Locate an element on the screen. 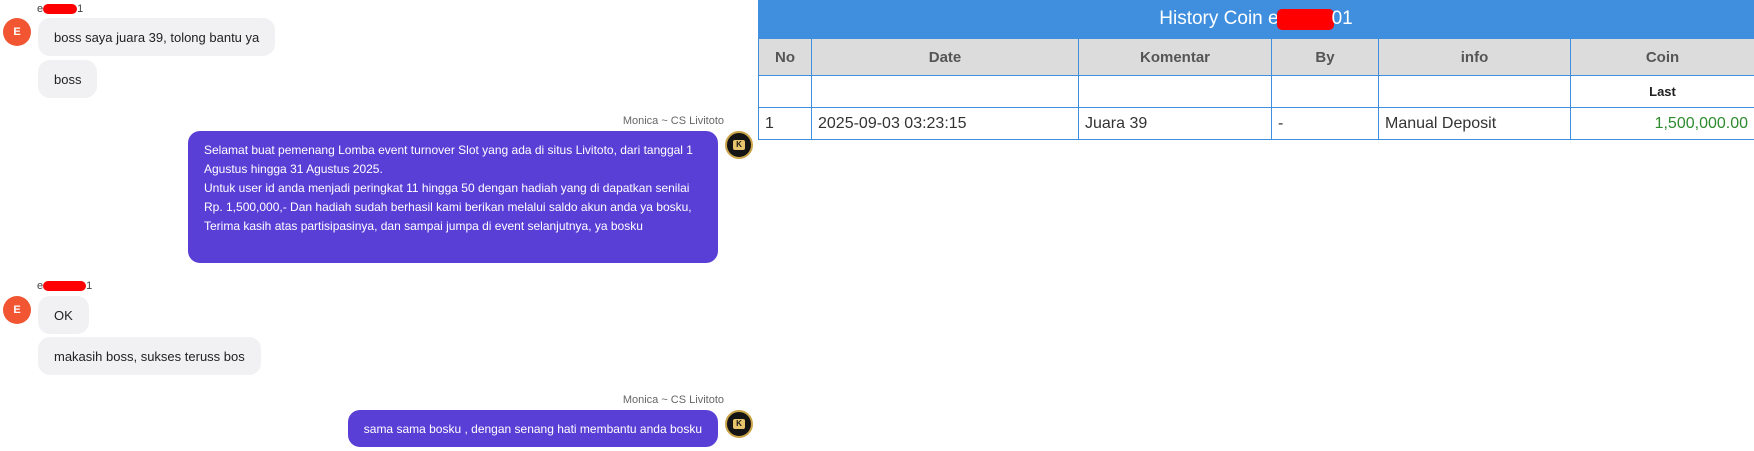 Image resolution: width=1754 pixels, height=451 pixels. last-row: Last is located at coordinates (1256, 91).